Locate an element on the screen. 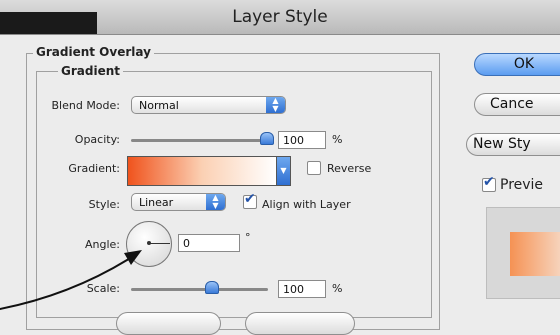 This screenshot has width=560, height=335. opacity-unit: % is located at coordinates (337, 139).